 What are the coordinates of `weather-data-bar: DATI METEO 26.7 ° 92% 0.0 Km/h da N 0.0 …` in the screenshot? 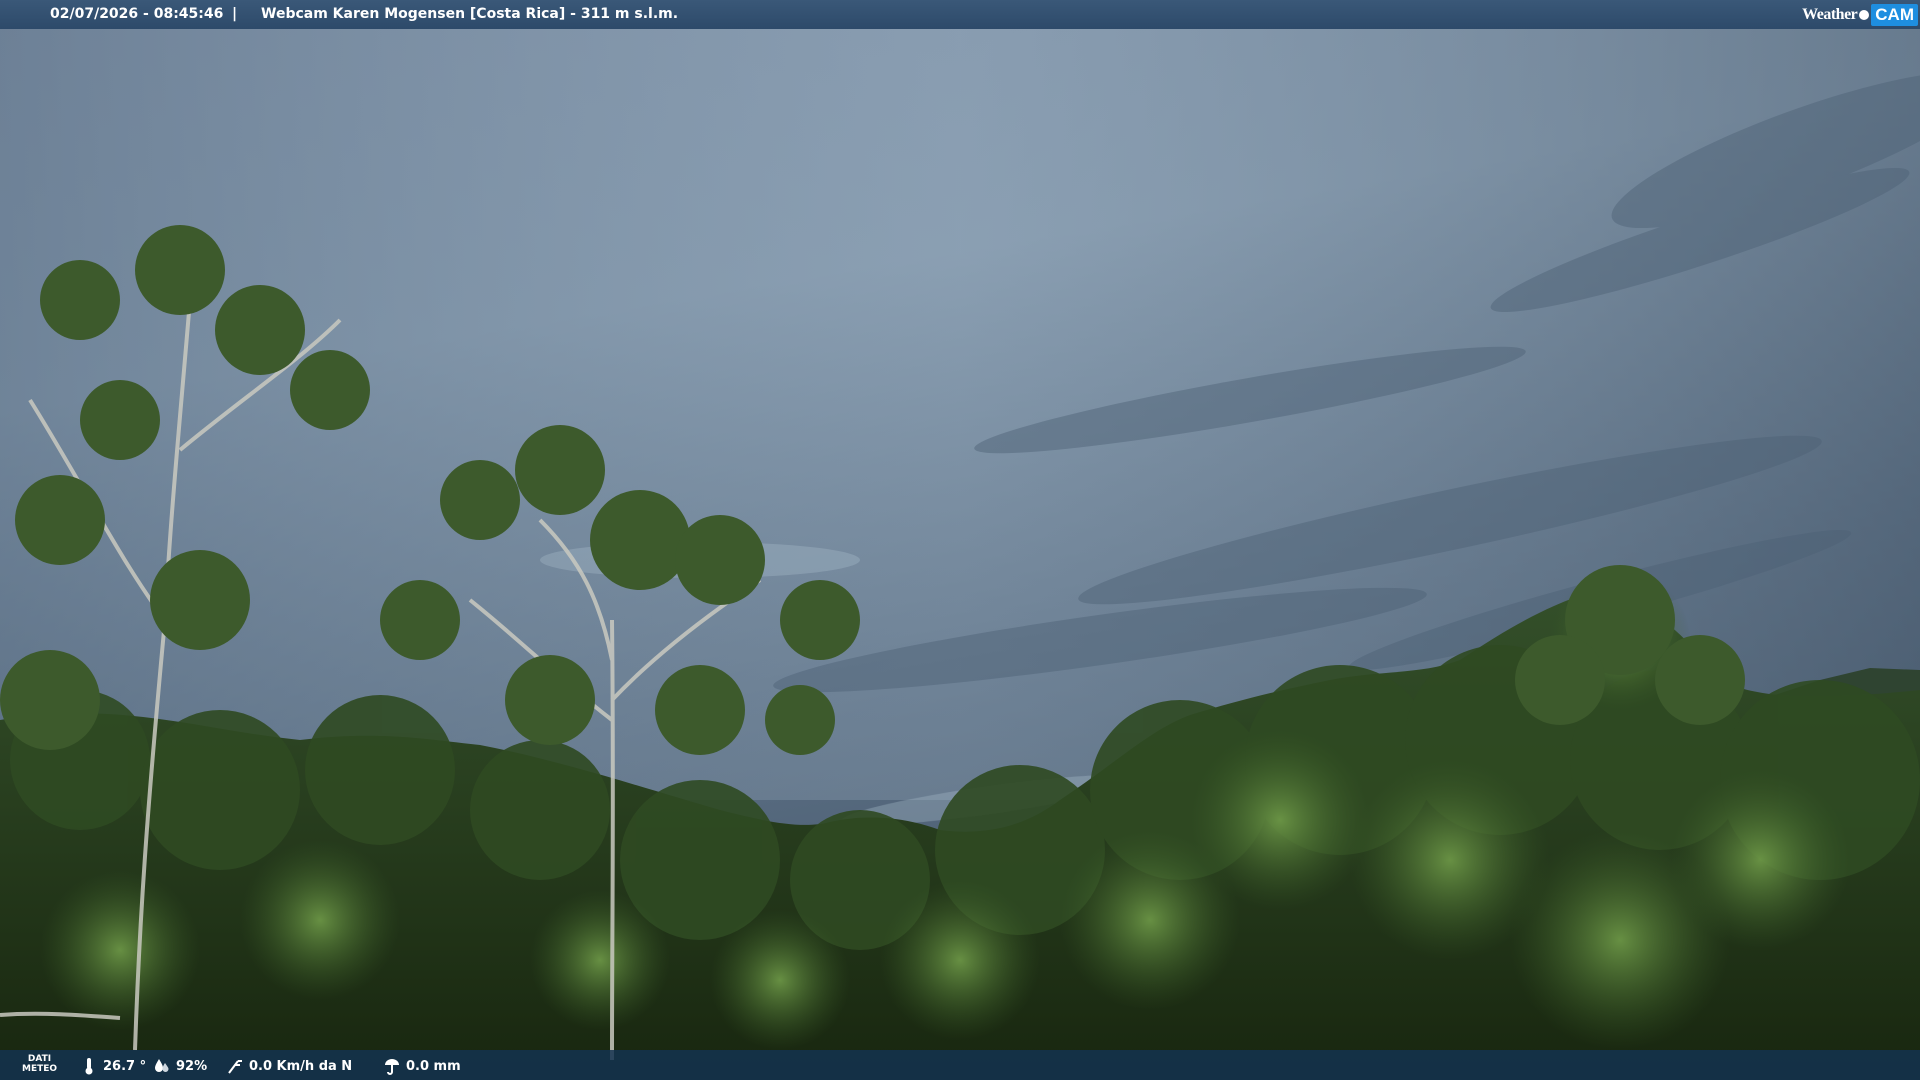 It's located at (960, 1065).